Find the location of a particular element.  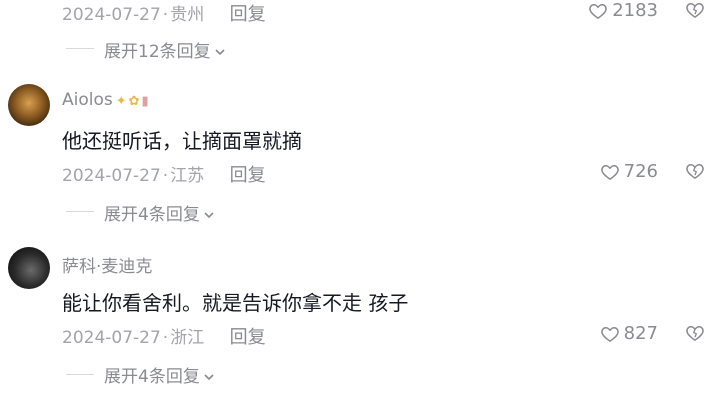

expand-replies-button: 展开12条回复 is located at coordinates (165, 49).